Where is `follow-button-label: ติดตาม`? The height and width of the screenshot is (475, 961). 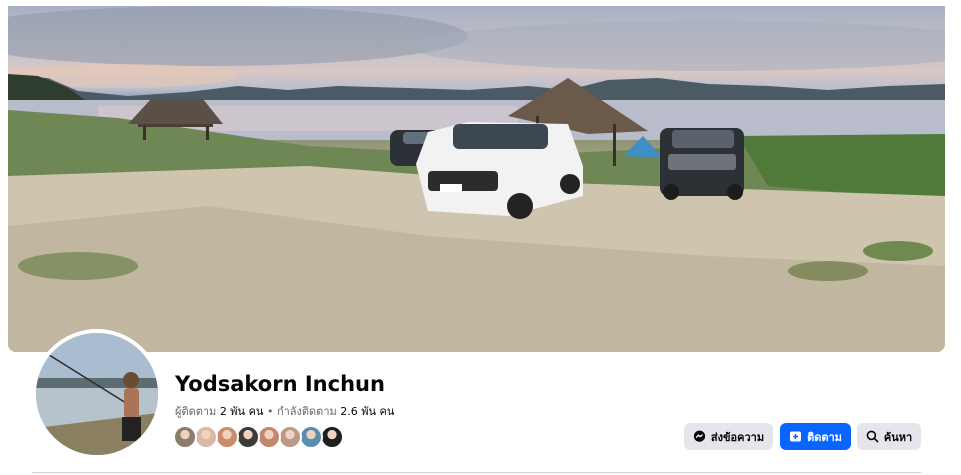
follow-button-label: ติดตาม is located at coordinates (824, 437).